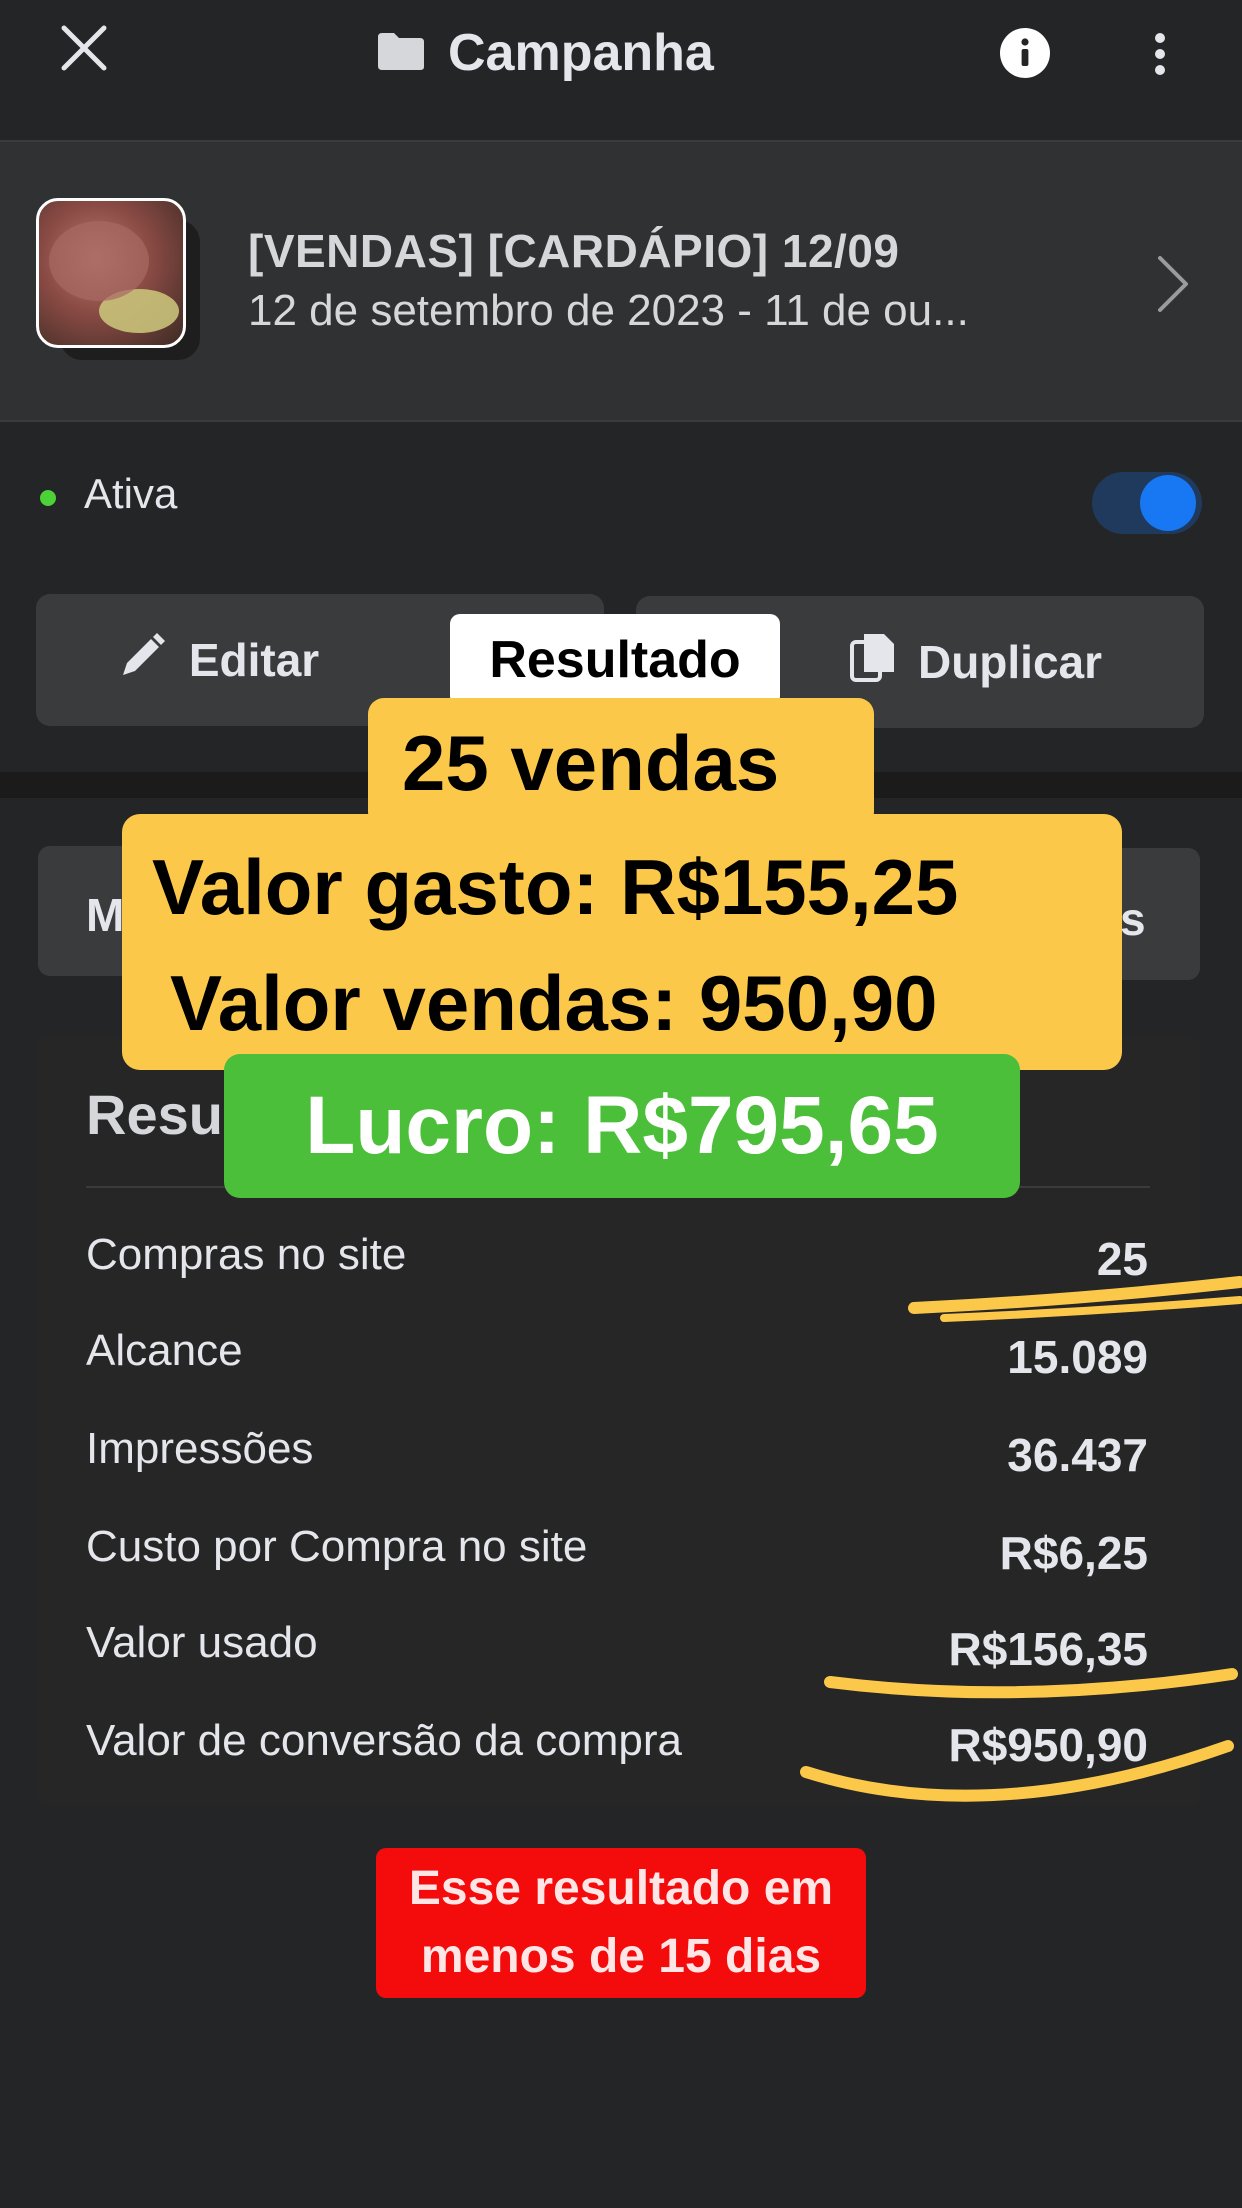 The image size is (1242, 2208). I want to click on overlay-sales-value: Valor vendas: 950,90, so click(554, 1003).